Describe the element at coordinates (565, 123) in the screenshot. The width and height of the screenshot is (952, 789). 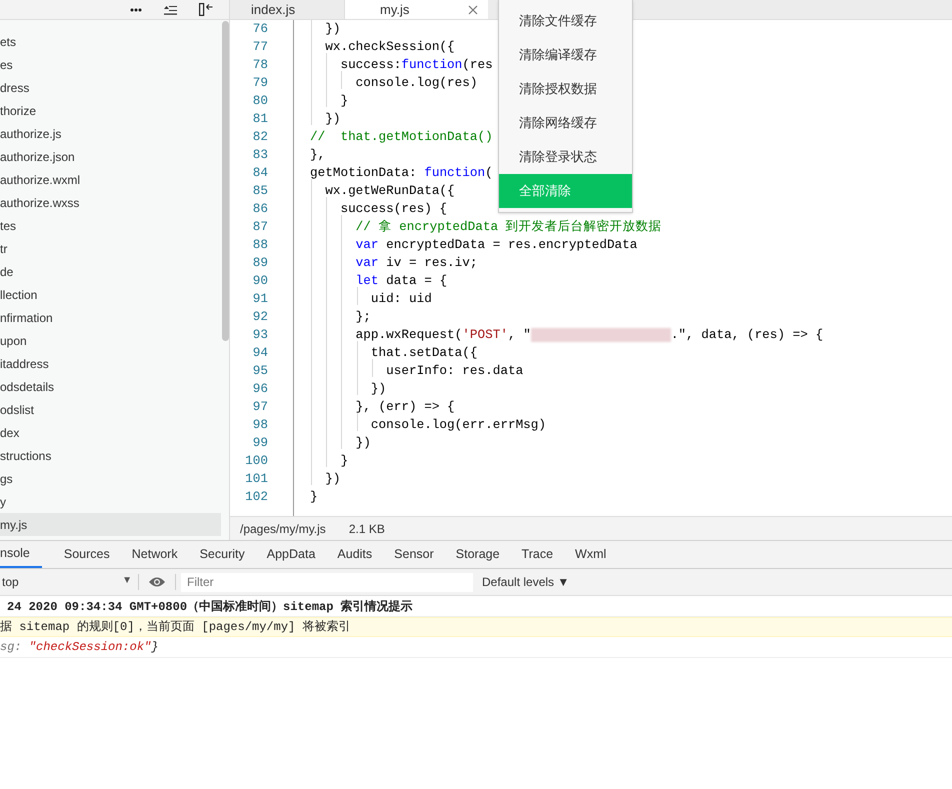
I see `menu-item: 清除网络缓存` at that location.